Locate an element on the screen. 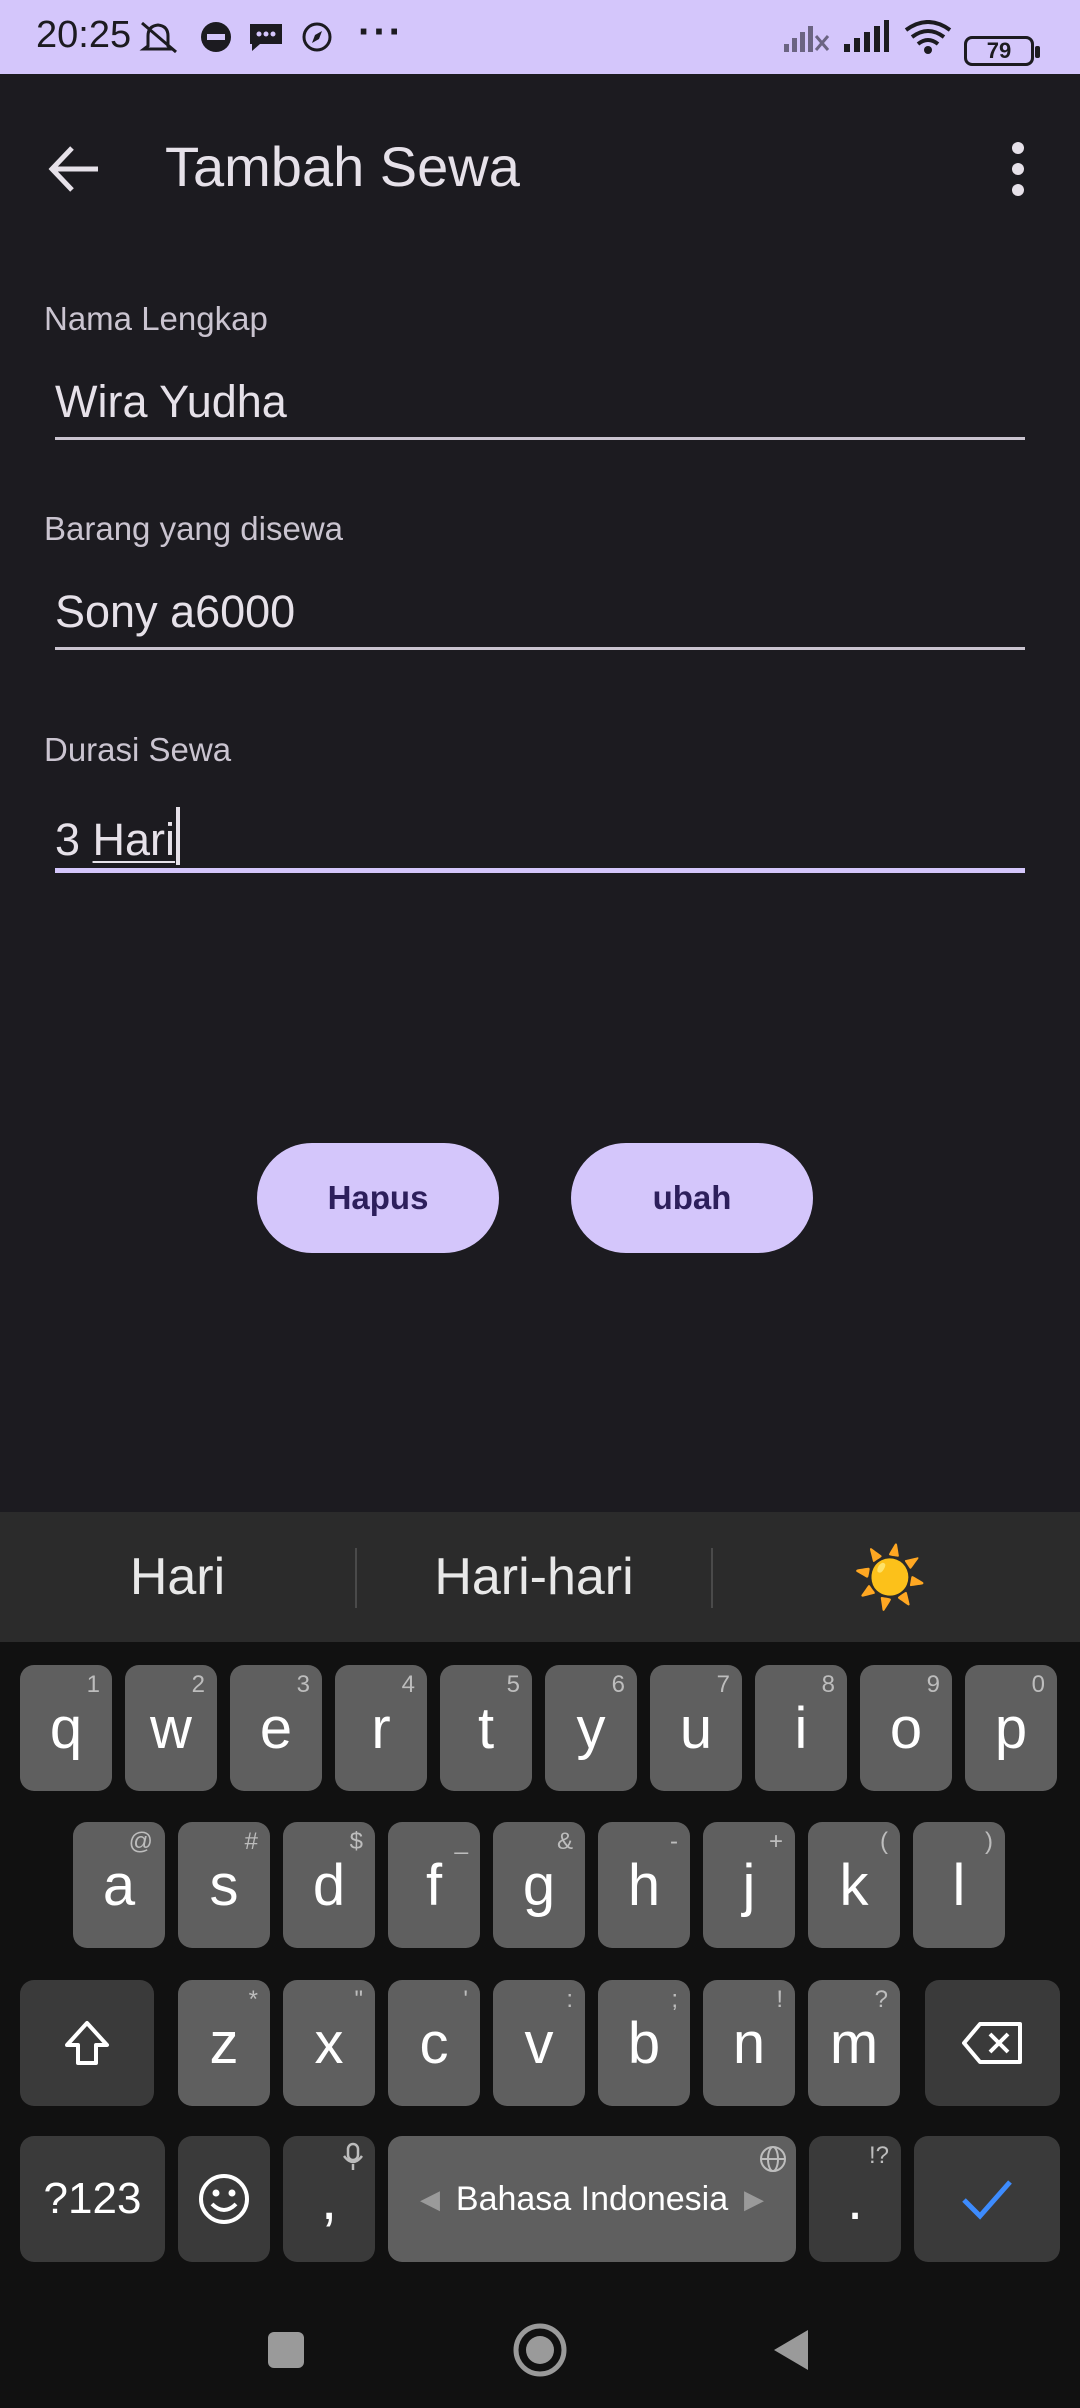 This screenshot has height=2408, width=1080. key-label: r is located at coordinates (381, 1728).